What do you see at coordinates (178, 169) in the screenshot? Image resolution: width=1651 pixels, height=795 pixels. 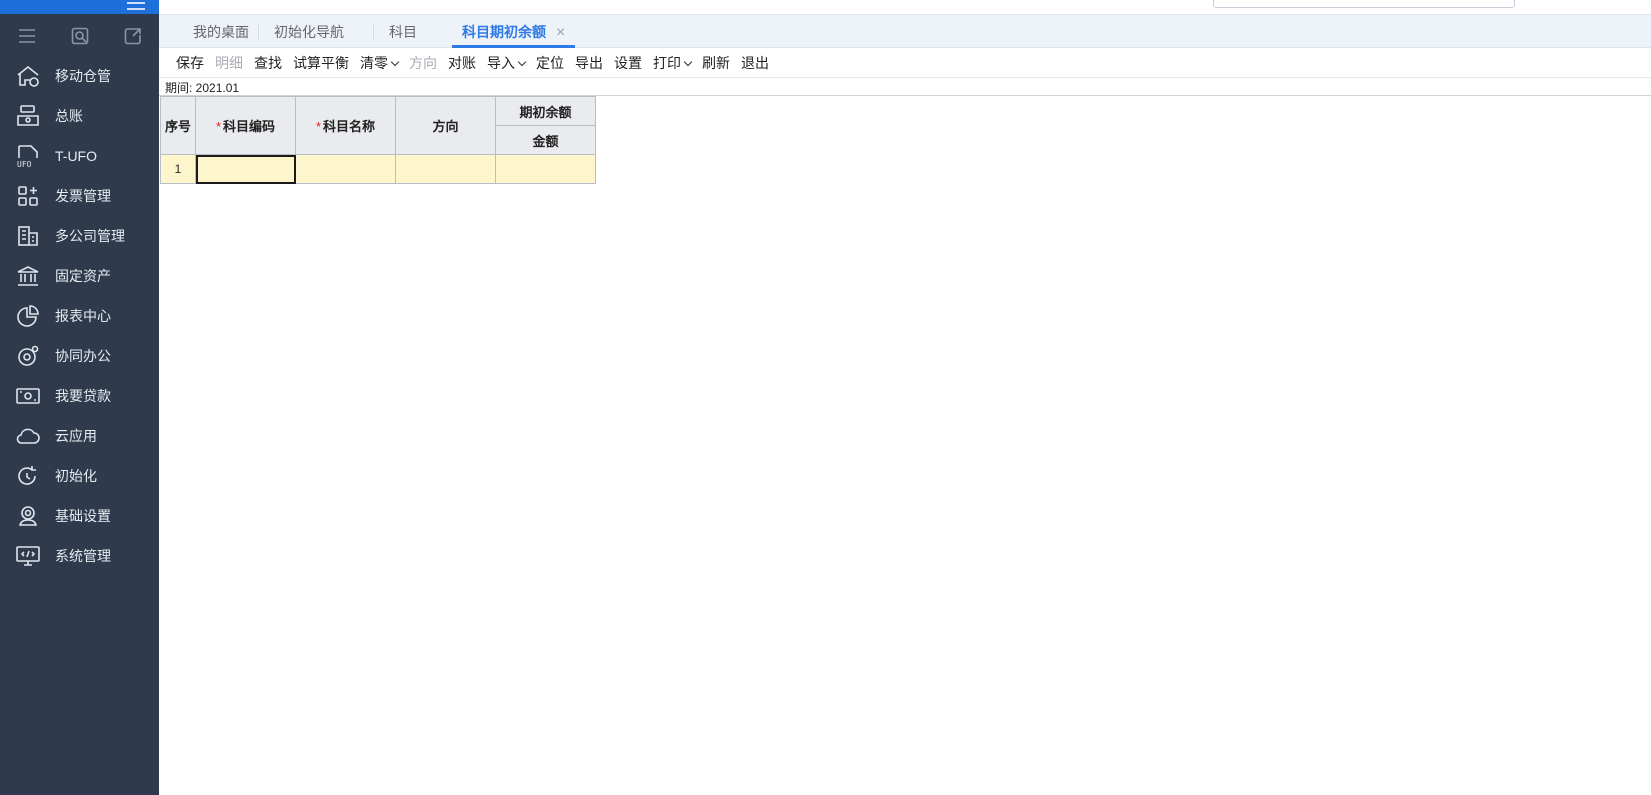 I see `row-index: 1` at bounding box center [178, 169].